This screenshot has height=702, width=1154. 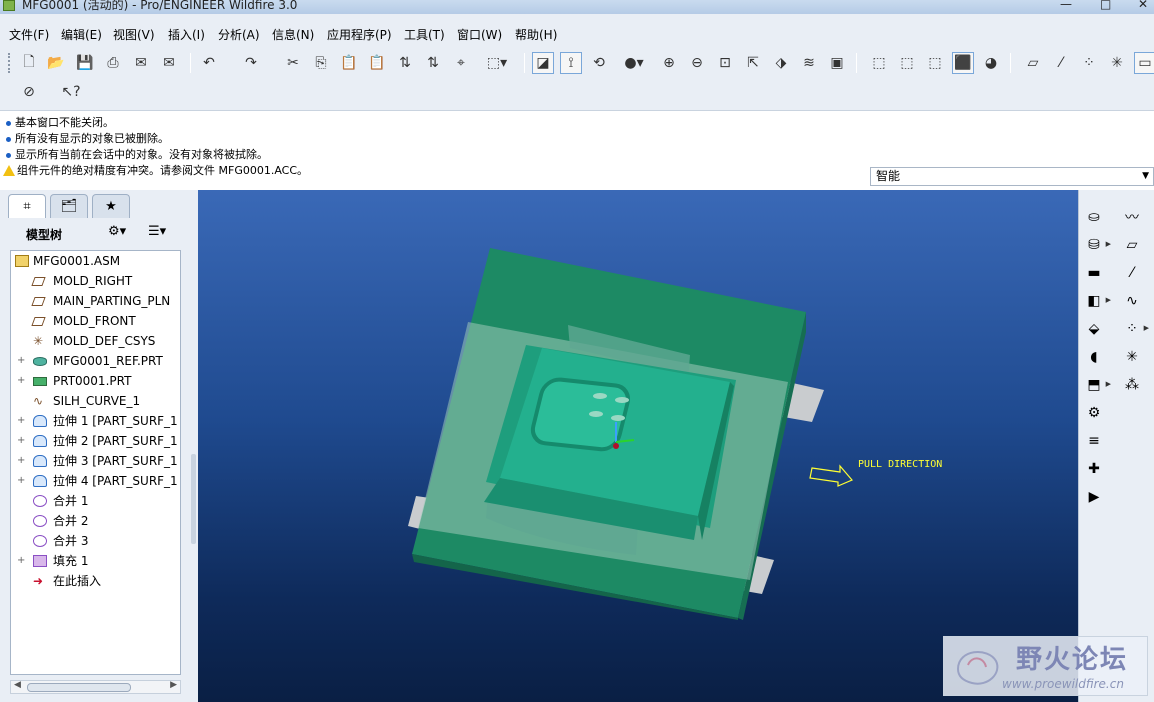 I want to click on no-hidden-icon: ⬚, so click(x=935, y=63).